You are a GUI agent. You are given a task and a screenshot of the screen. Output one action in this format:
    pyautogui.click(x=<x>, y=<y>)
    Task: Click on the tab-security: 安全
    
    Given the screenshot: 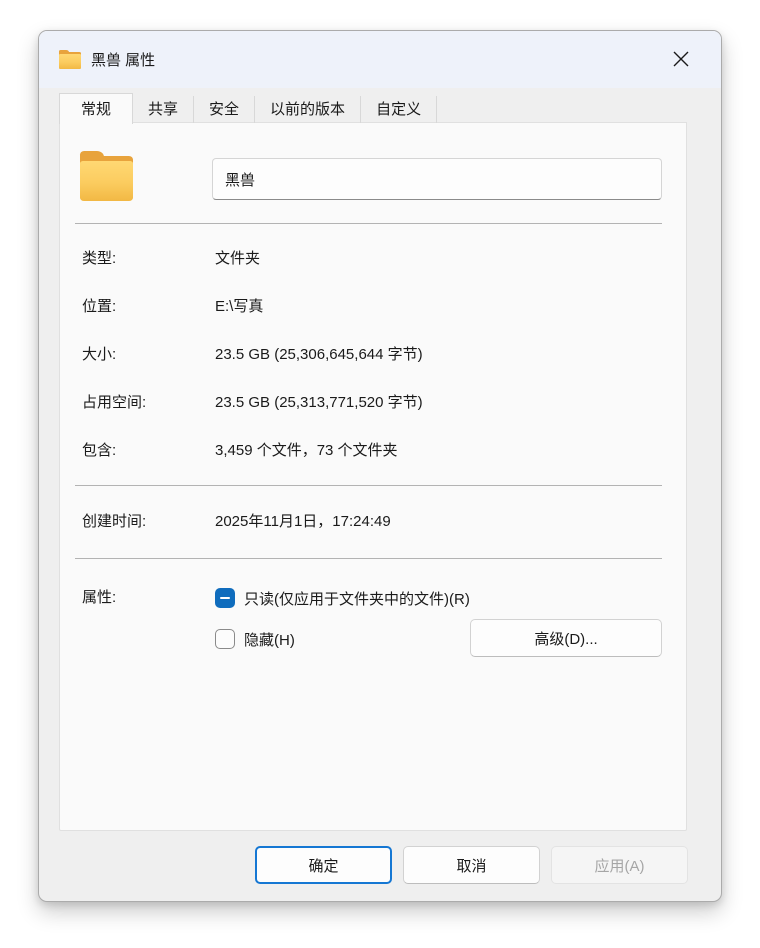 What is the action you would take?
    pyautogui.click(x=225, y=109)
    